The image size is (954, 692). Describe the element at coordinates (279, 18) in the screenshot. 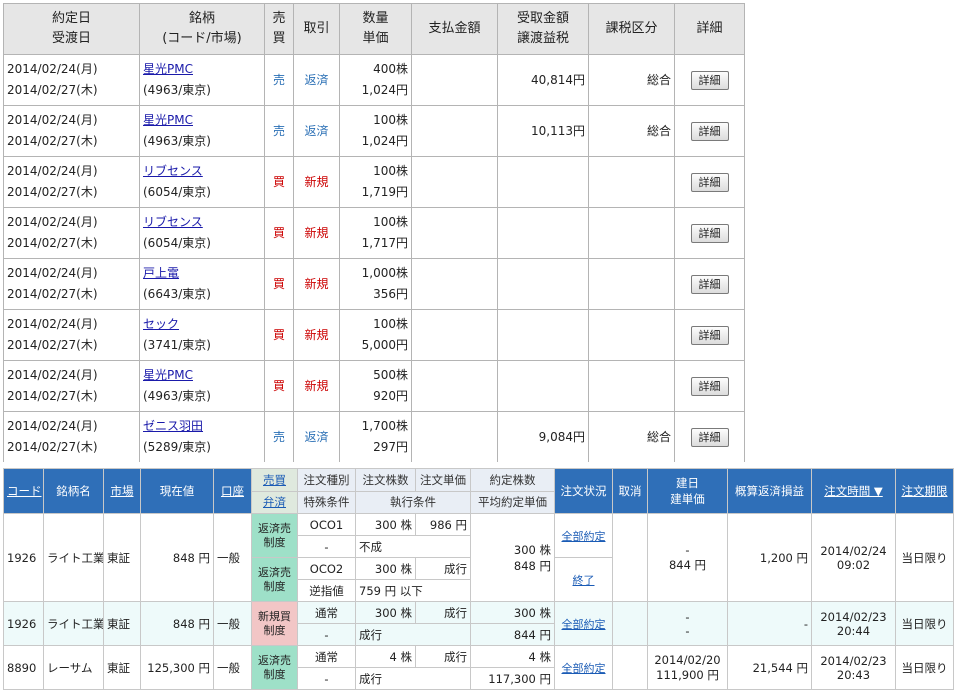

I see `col-header-line1: 売` at that location.